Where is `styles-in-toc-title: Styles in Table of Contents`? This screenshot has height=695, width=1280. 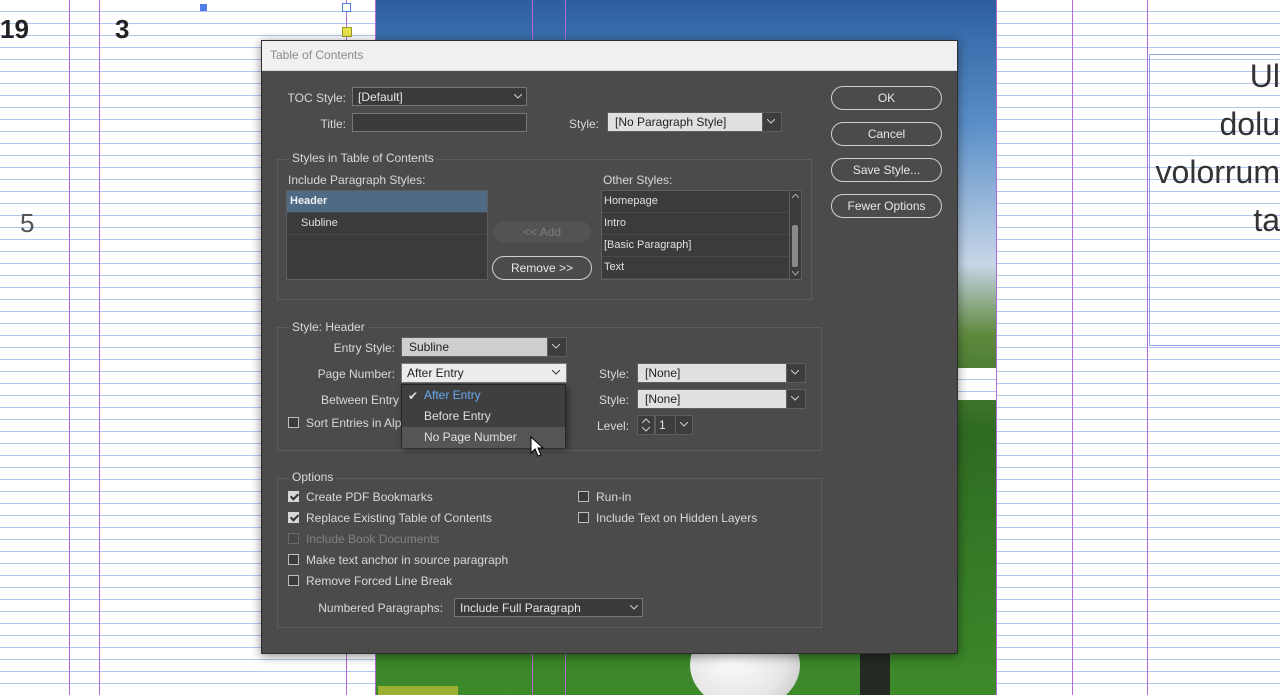
styles-in-toc-title: Styles in Table of Contents is located at coordinates (363, 158).